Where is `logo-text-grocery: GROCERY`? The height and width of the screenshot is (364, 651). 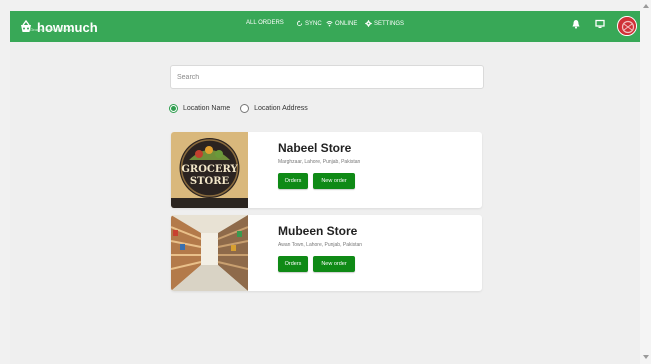
logo-text-grocery: GROCERY is located at coordinates (209, 169).